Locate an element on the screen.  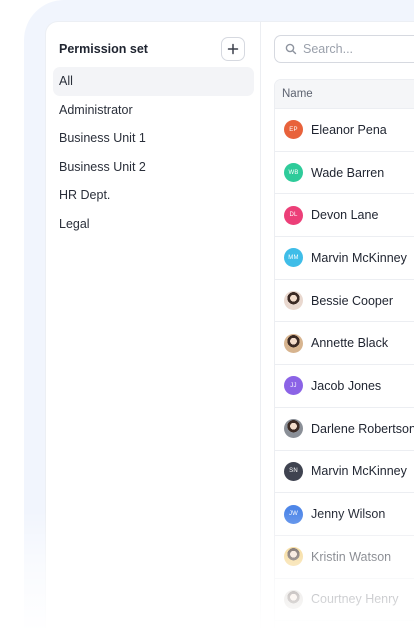
table-row: Darlene Robertson is located at coordinates (344, 429).